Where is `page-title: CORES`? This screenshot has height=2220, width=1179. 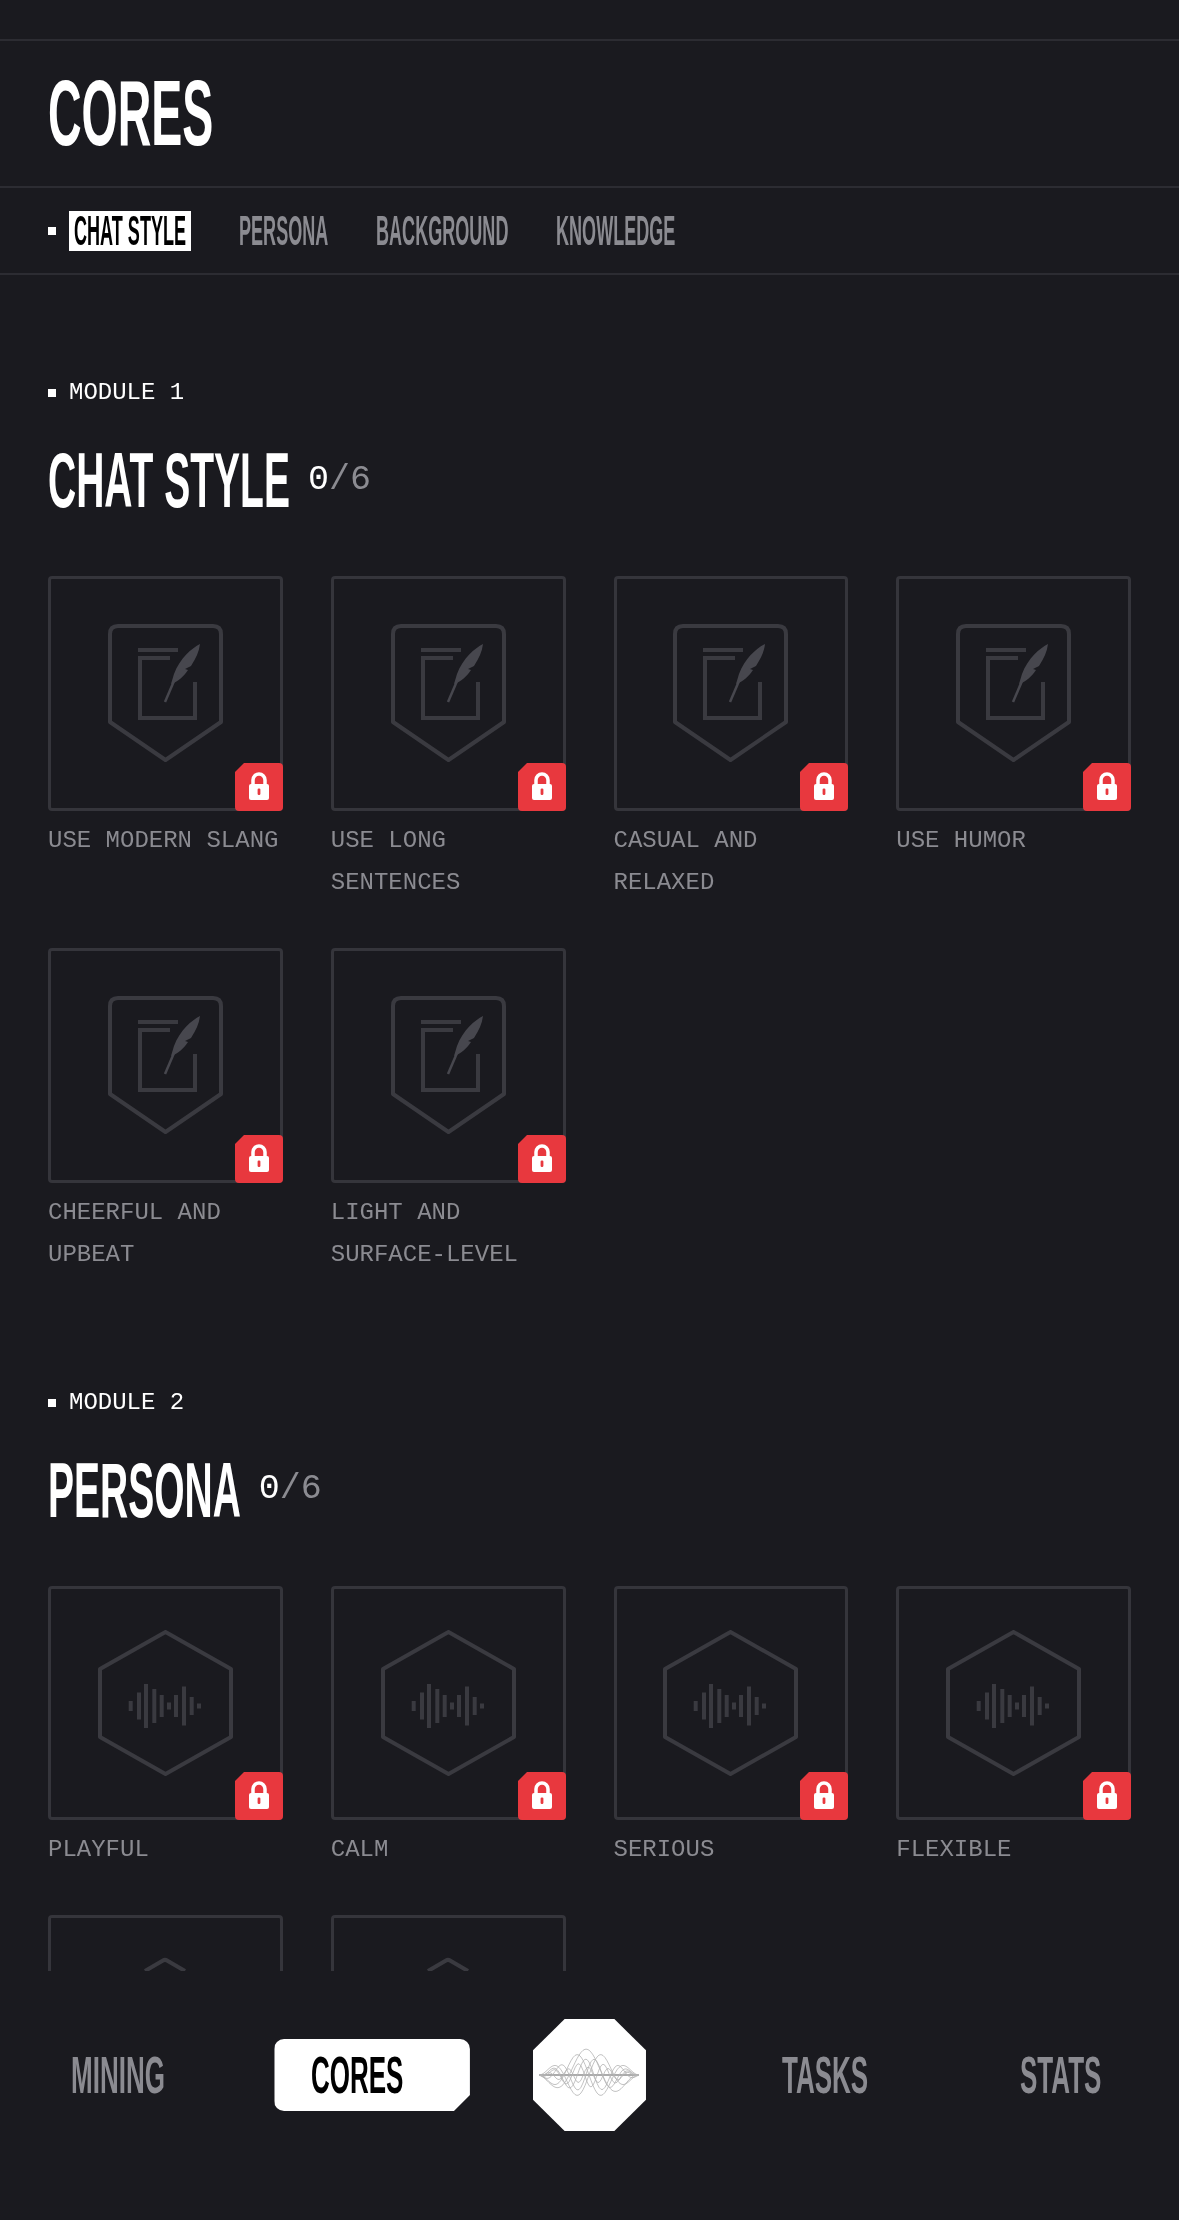 page-title: CORES is located at coordinates (131, 113).